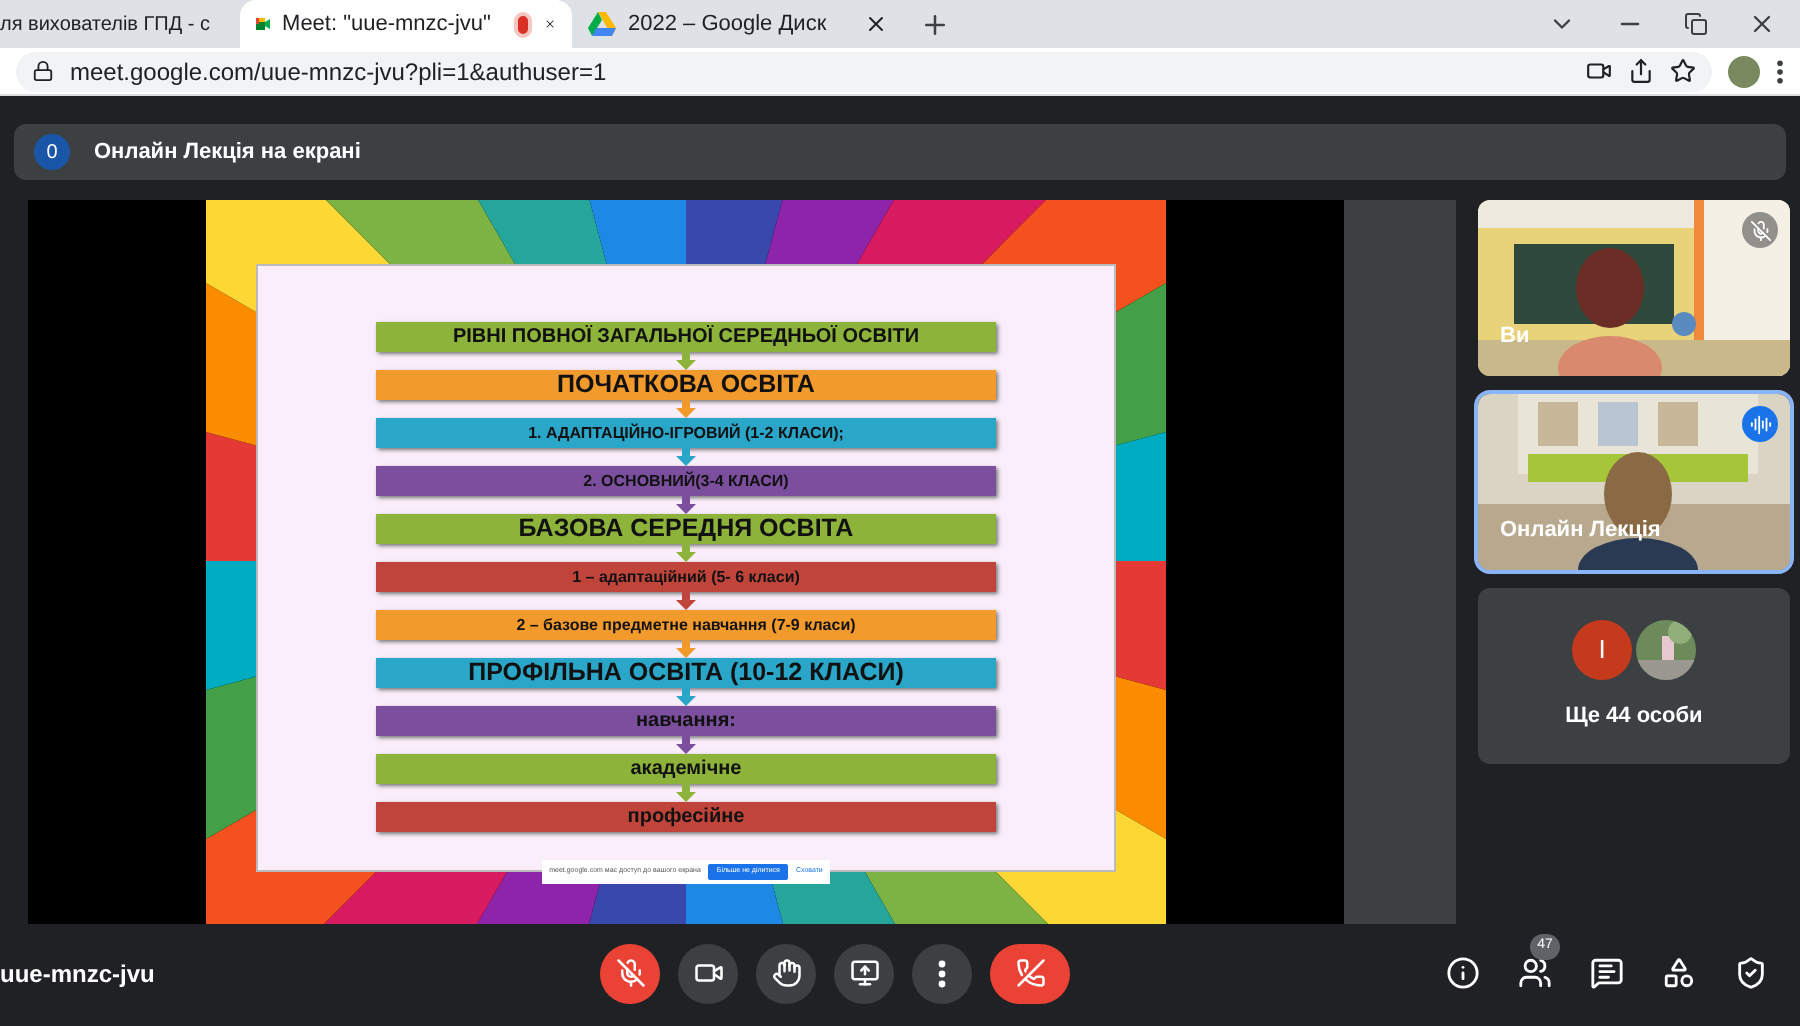  Describe the element at coordinates (1463, 973) in the screenshot. I see `info-icon` at that location.